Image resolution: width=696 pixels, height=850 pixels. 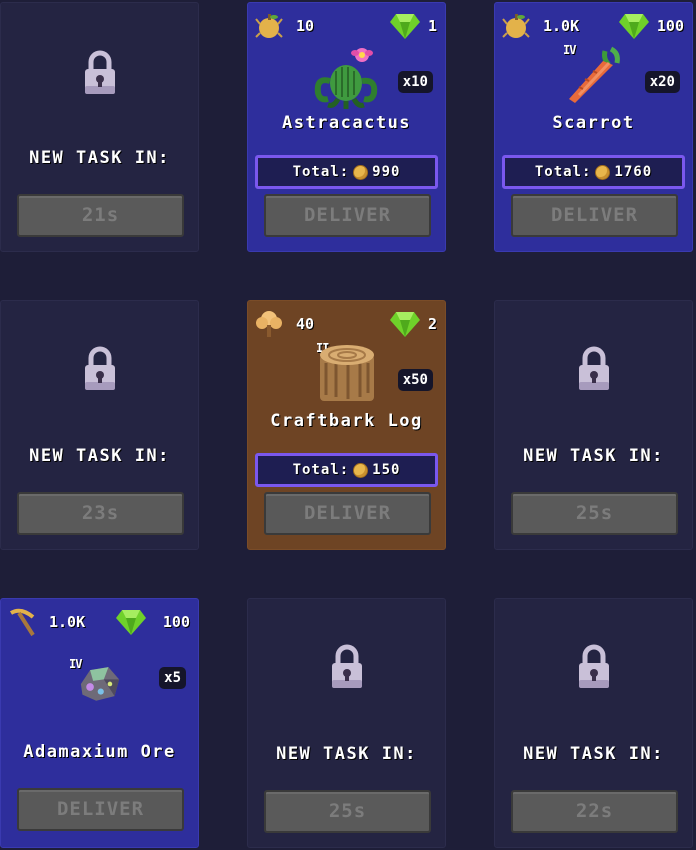 What do you see at coordinates (345, 78) in the screenshot?
I see `cactus-icon` at bounding box center [345, 78].